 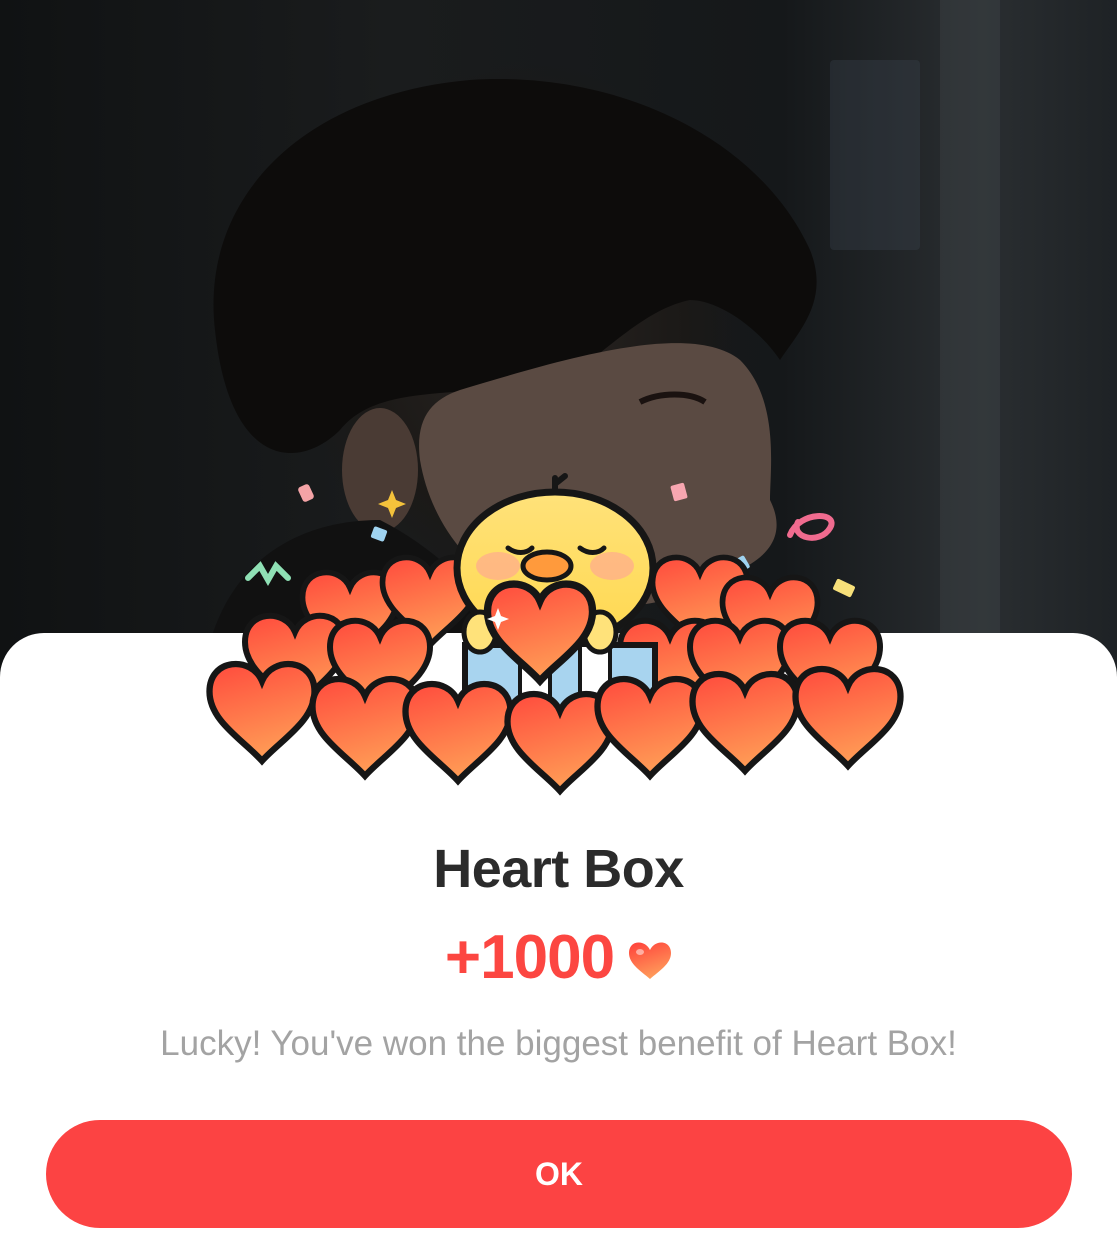 What do you see at coordinates (559, 1174) in the screenshot?
I see `ok-button: OK` at bounding box center [559, 1174].